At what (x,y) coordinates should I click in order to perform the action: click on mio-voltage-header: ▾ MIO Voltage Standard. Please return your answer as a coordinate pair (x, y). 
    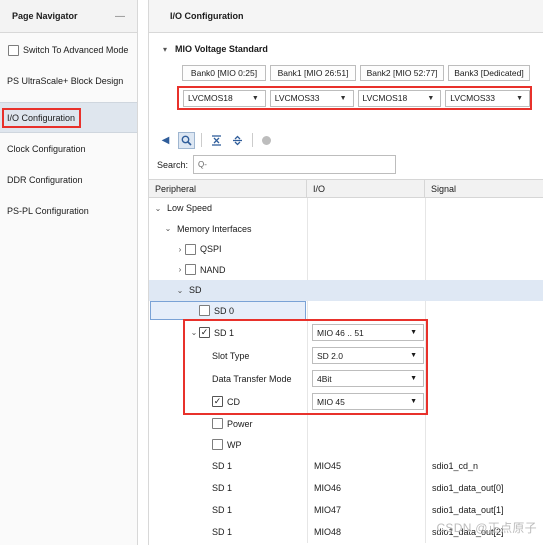
    Looking at the image, I should click on (346, 49).